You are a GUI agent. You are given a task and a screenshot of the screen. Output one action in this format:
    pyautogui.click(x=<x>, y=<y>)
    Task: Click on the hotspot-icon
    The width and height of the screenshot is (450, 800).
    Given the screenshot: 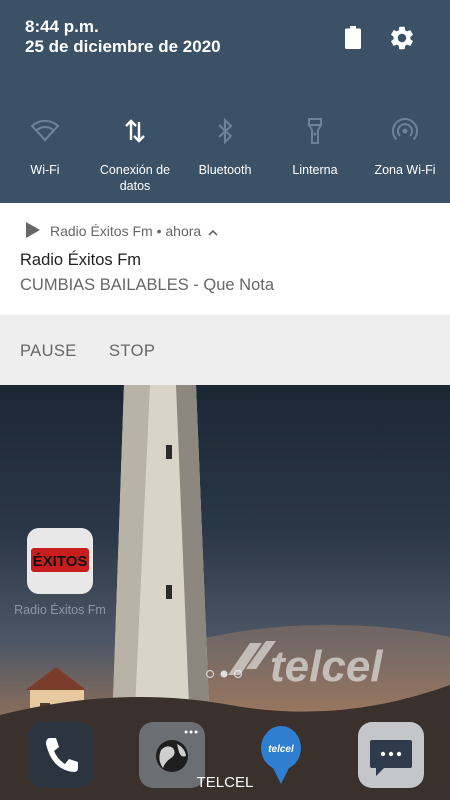 What is the action you would take?
    pyautogui.click(x=405, y=129)
    